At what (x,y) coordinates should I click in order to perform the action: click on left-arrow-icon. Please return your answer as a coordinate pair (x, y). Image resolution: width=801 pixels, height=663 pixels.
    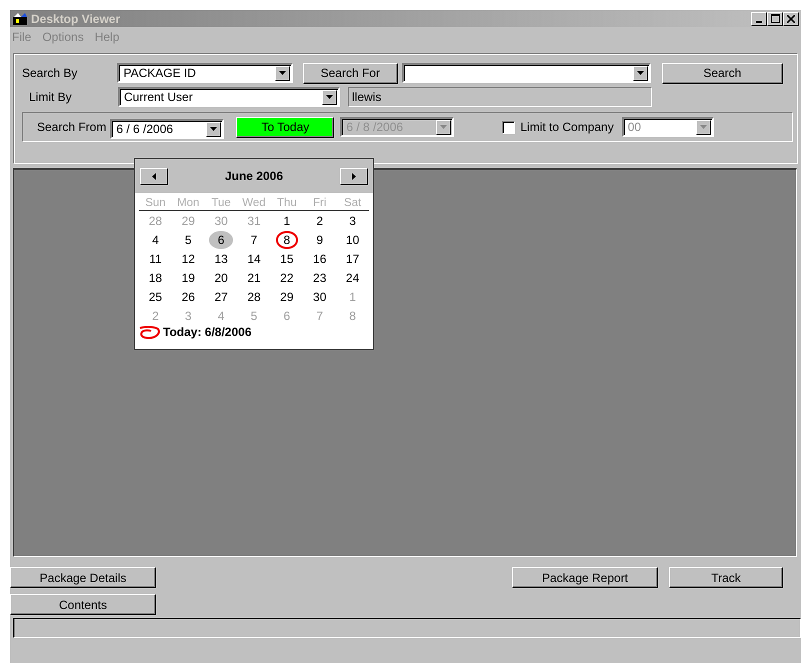
    Looking at the image, I should click on (154, 176).